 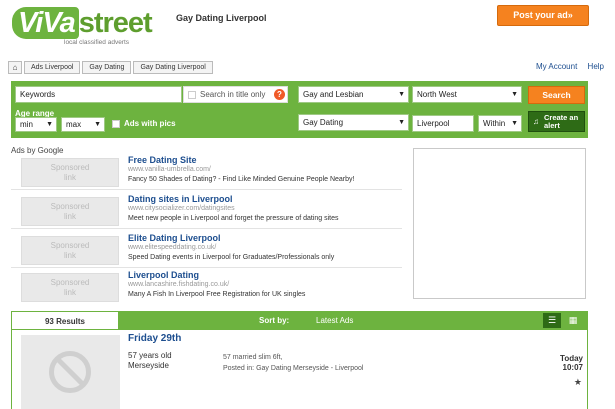 I want to click on ad-banner-box, so click(x=499, y=223).